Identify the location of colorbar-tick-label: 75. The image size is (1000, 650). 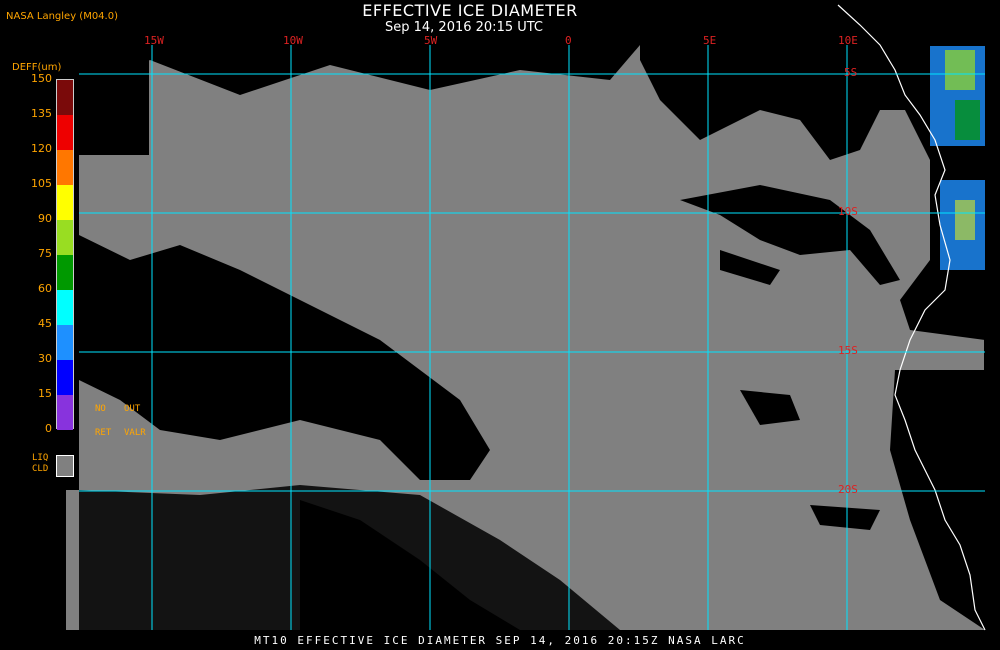
(45, 253).